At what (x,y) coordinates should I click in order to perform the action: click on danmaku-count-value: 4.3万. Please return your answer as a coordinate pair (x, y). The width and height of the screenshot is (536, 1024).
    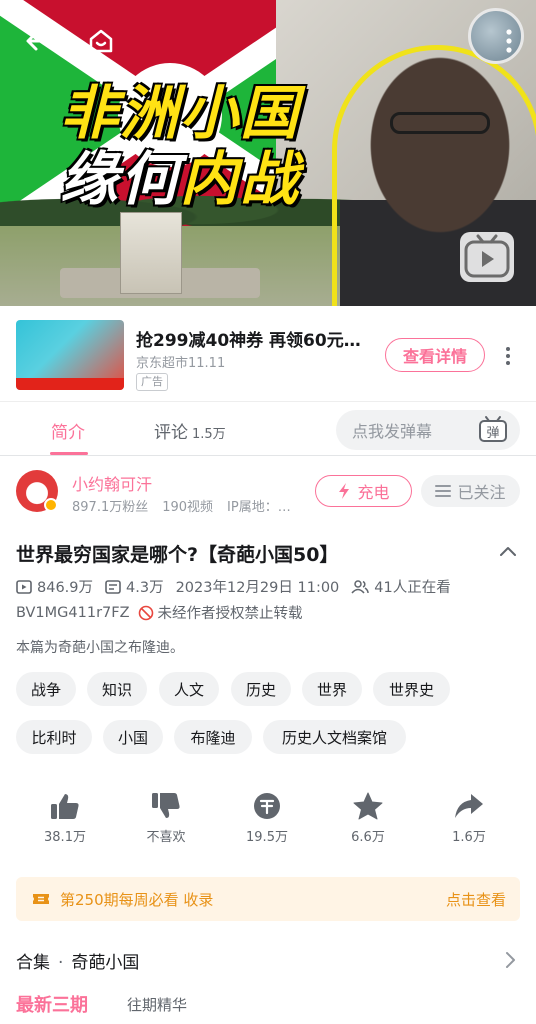
    Looking at the image, I should click on (145, 588).